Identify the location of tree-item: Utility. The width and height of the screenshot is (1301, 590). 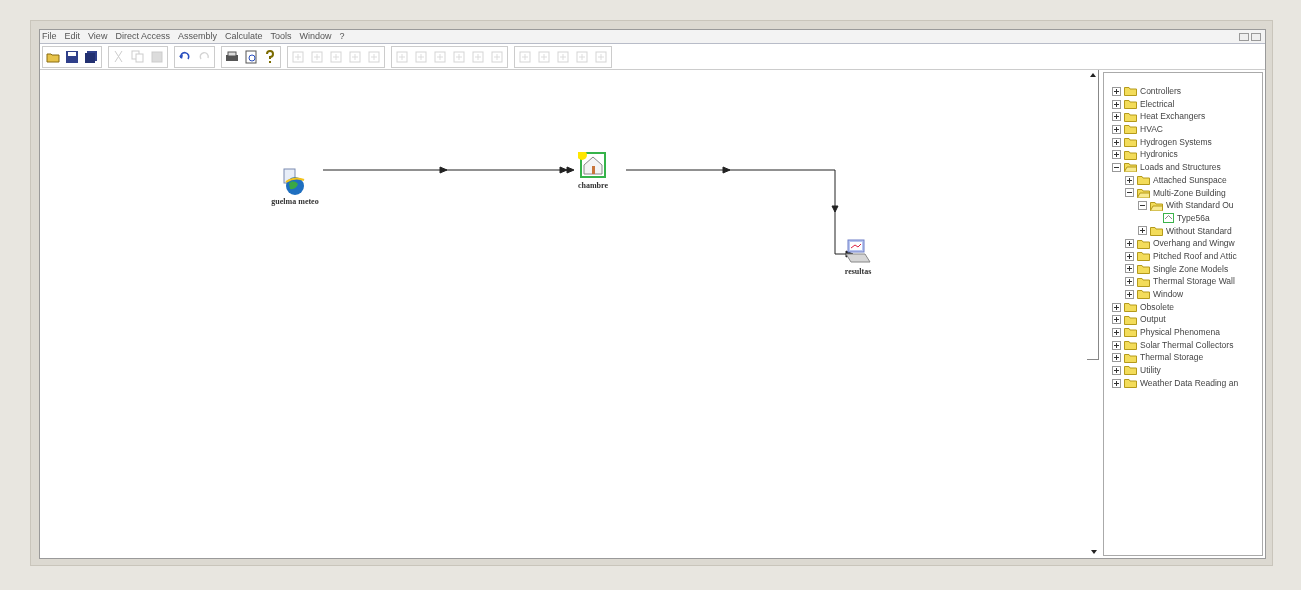
(1150, 370).